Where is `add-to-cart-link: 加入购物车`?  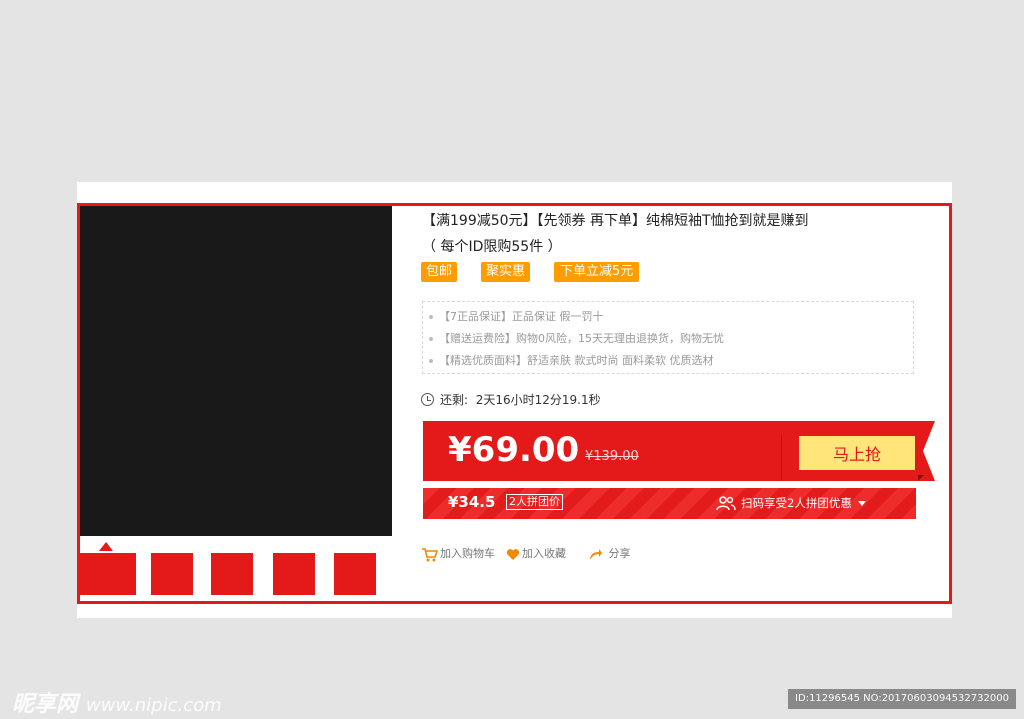
add-to-cart-link: 加入购物车 is located at coordinates (458, 554).